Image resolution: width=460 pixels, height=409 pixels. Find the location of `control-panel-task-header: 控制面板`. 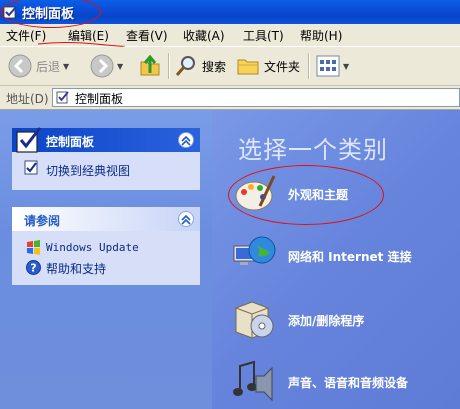

control-panel-task-header: 控制面板 is located at coordinates (106, 140).